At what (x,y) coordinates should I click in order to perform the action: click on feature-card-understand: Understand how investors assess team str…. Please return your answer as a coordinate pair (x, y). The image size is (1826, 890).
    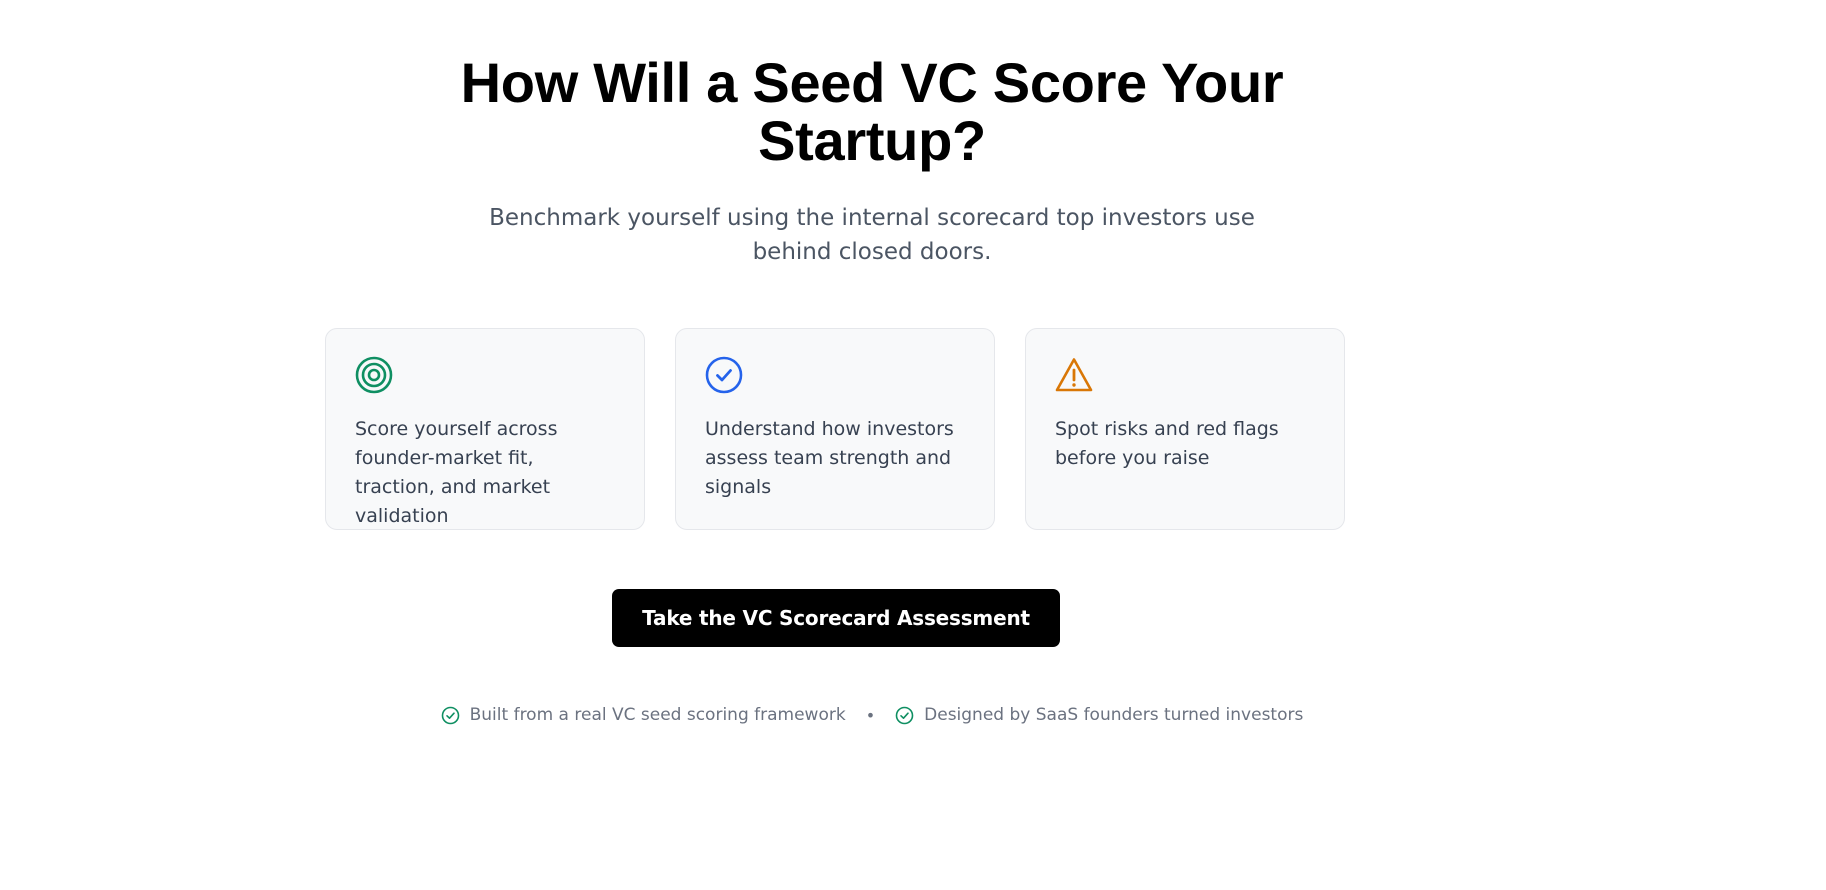
    Looking at the image, I should click on (835, 429).